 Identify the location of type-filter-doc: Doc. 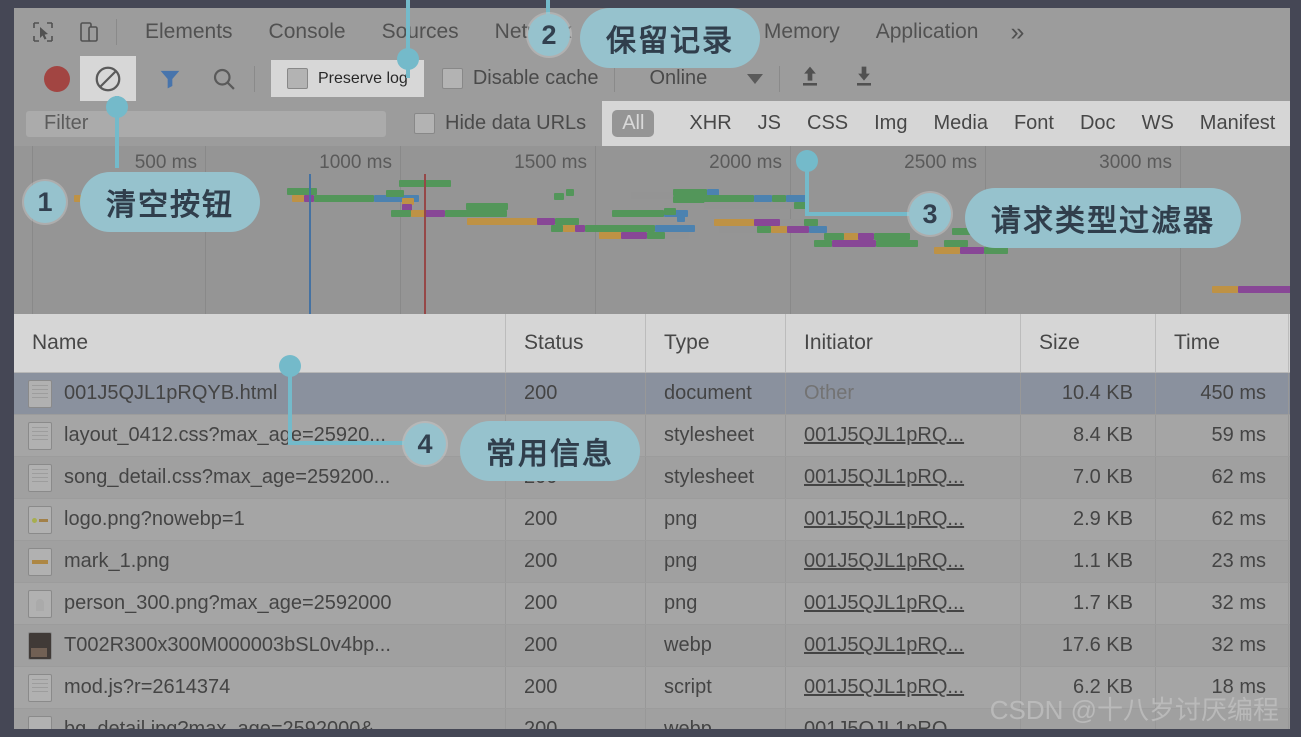
(1098, 123).